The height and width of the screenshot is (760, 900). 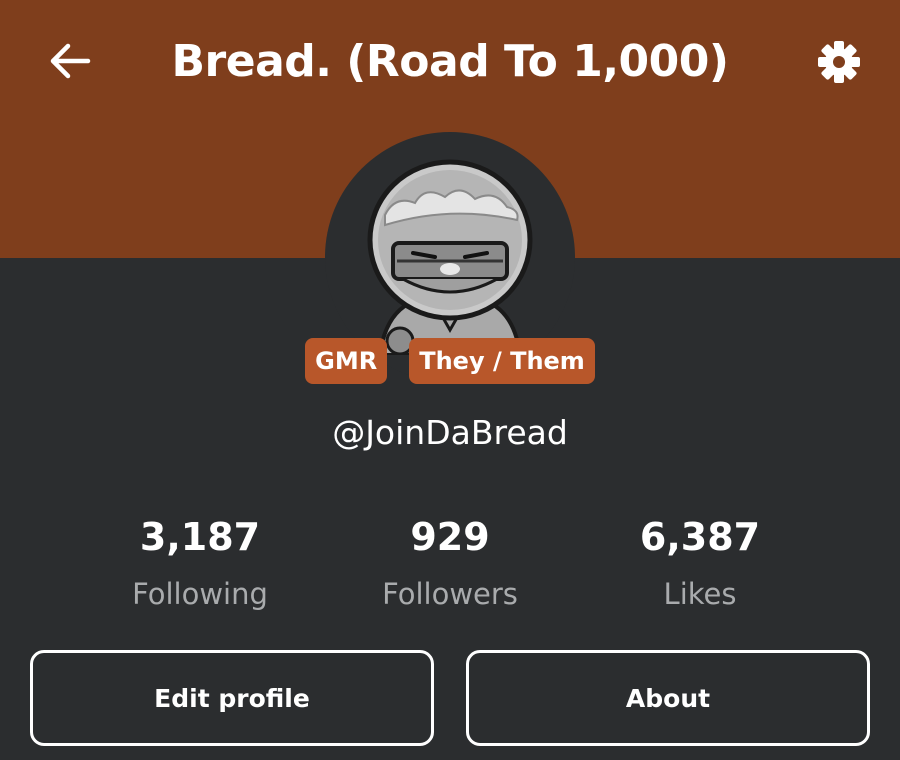 I want to click on back-button, so click(x=70, y=61).